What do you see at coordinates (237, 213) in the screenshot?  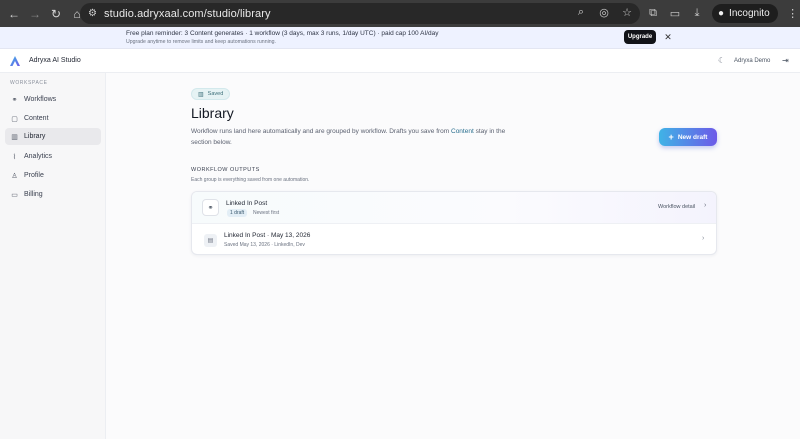 I see `draft-count-badge: 1 draft` at bounding box center [237, 213].